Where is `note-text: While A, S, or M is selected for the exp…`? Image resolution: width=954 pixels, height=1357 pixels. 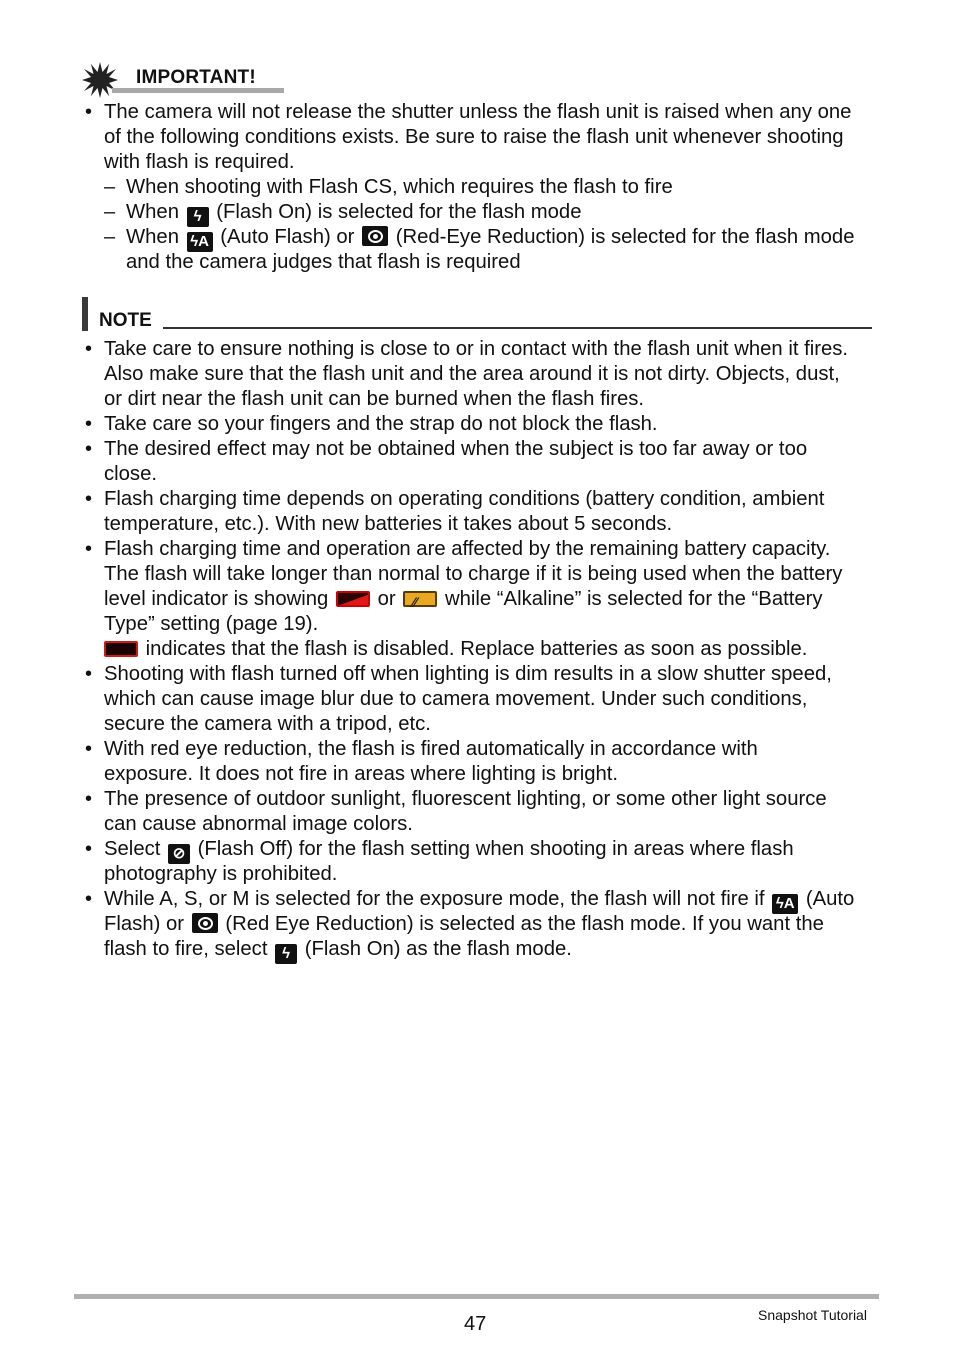
note-text: While A, S, or M is selected for the exp… is located at coordinates (434, 899).